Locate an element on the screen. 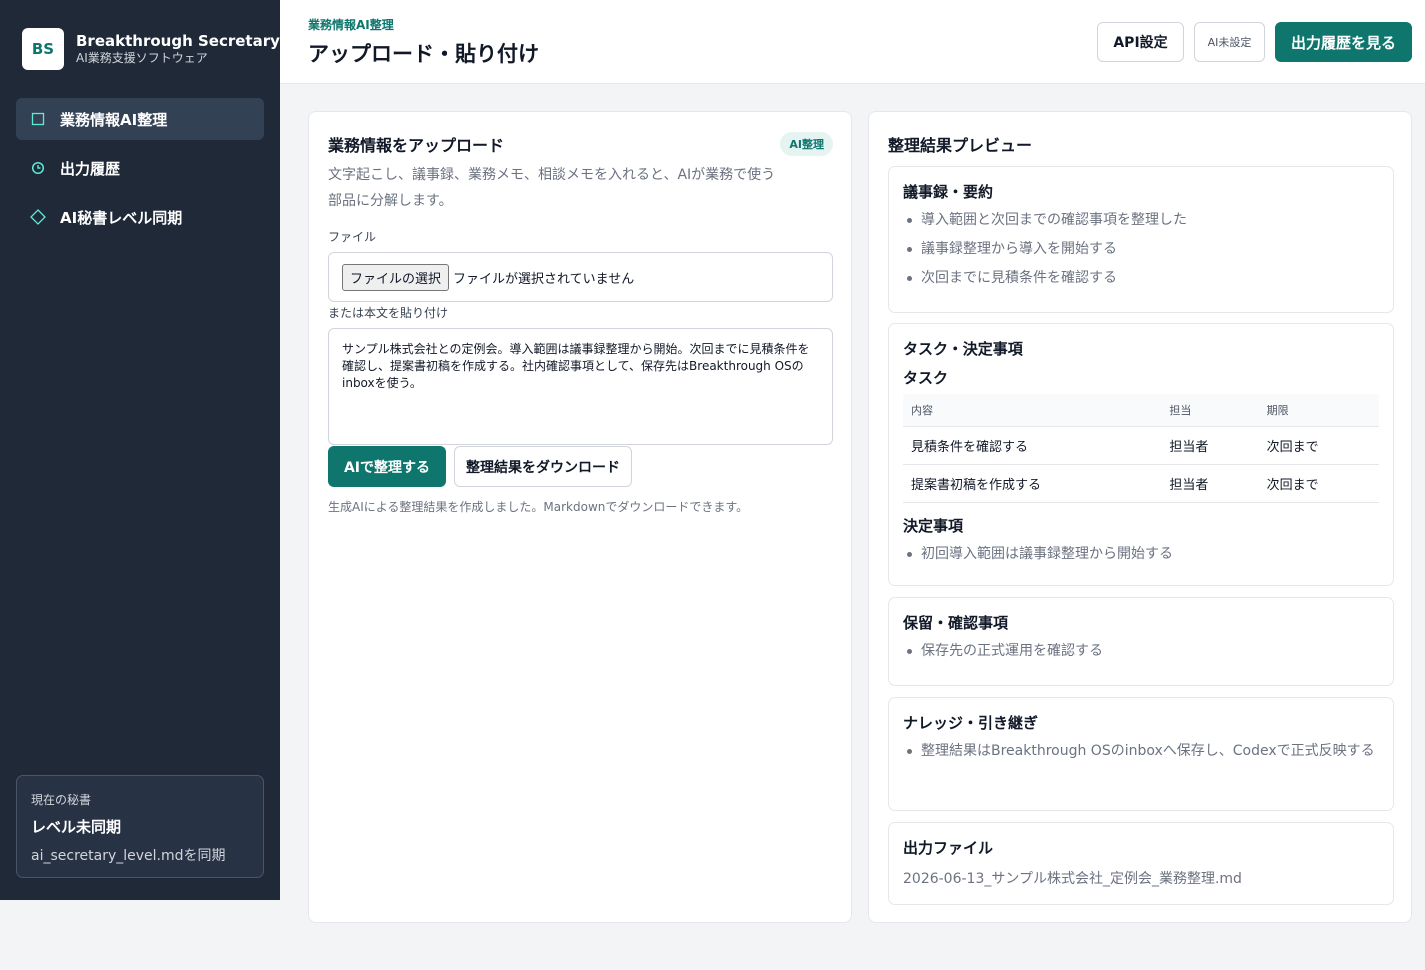 The image size is (1425, 970). page-title: アップロード・貼り付け is located at coordinates (423, 54).